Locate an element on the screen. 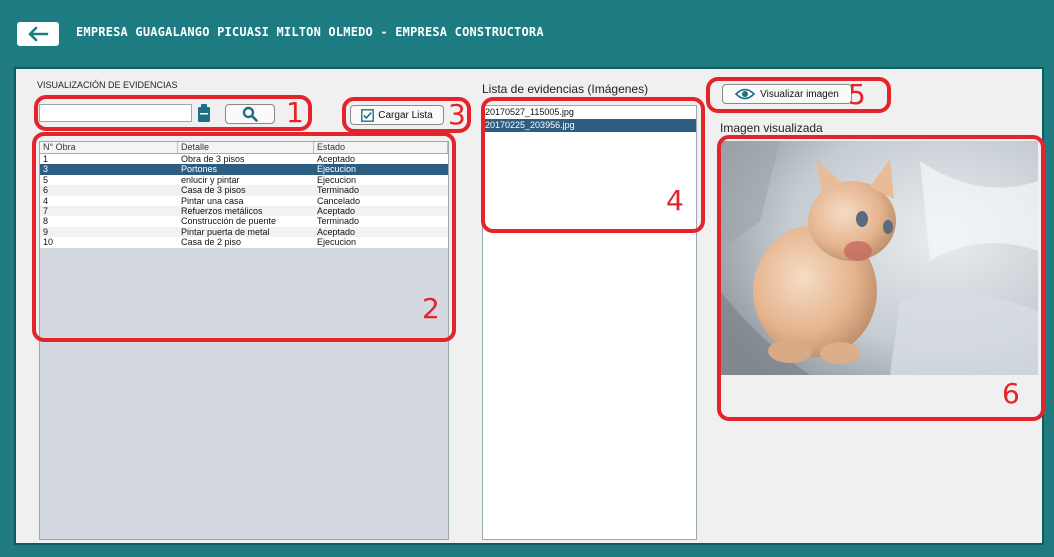  table-row: 4 Pintar una casa Cancelado is located at coordinates (244, 200).